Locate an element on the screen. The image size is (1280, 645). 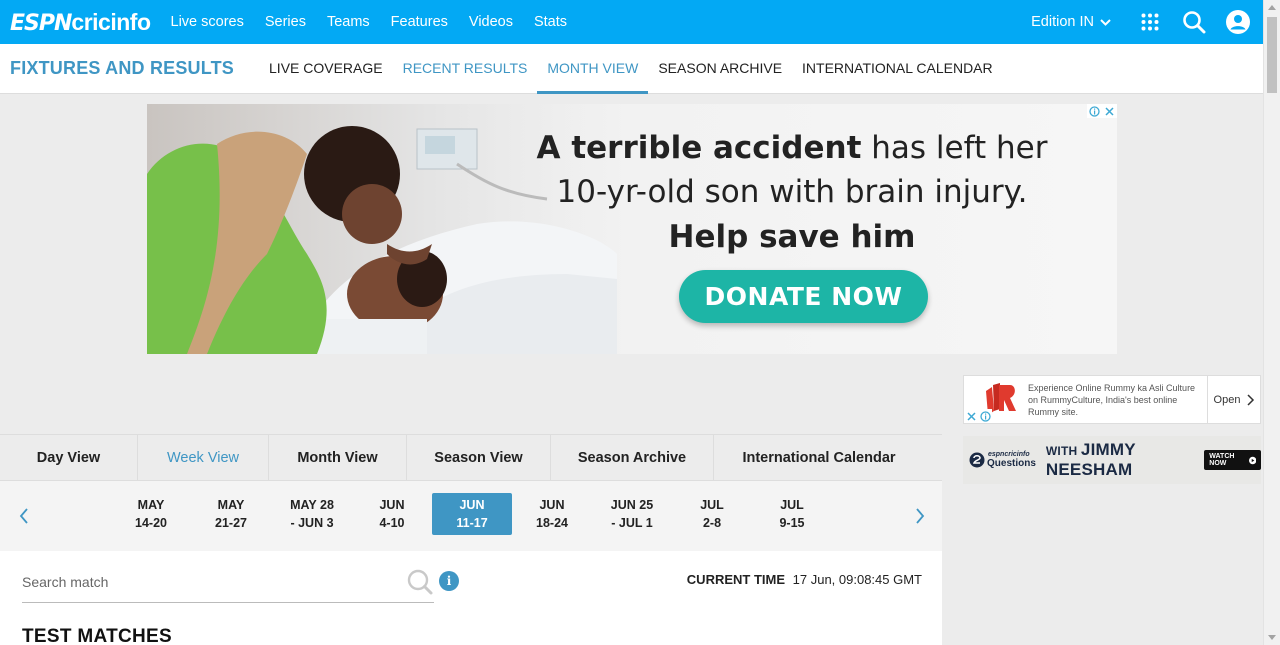
questions-label: Questions is located at coordinates (1011, 463).